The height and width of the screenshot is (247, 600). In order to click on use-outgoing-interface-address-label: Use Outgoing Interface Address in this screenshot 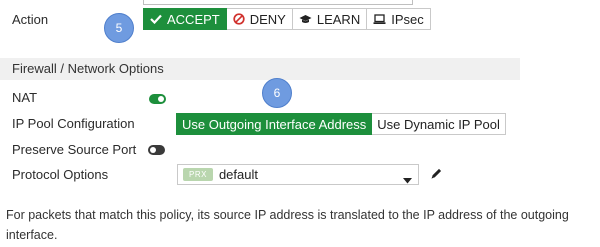, I will do `click(274, 124)`.